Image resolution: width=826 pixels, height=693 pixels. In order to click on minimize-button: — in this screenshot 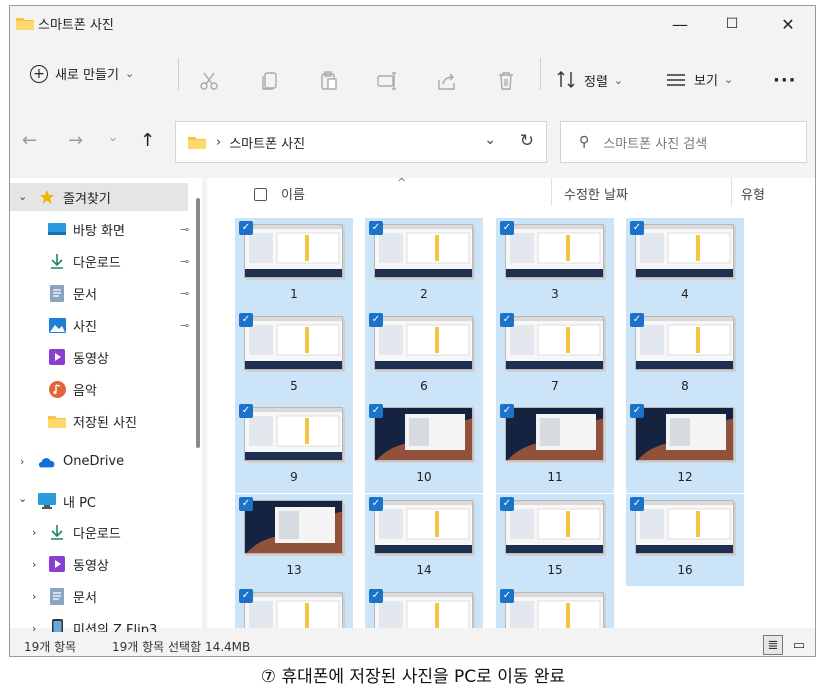, I will do `click(680, 24)`.